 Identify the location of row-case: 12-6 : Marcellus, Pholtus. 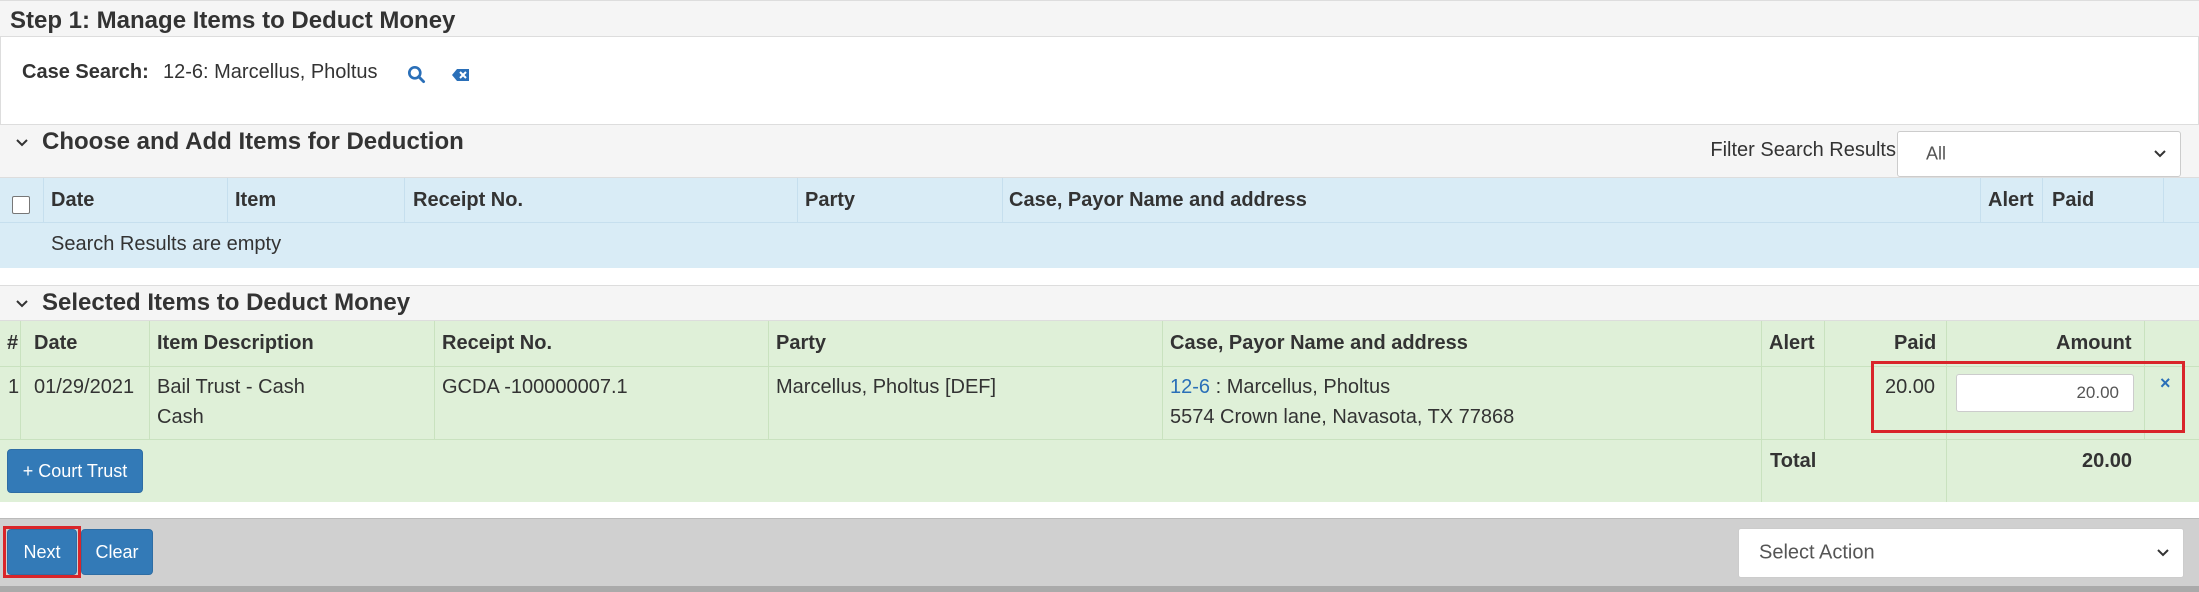
(1280, 387).